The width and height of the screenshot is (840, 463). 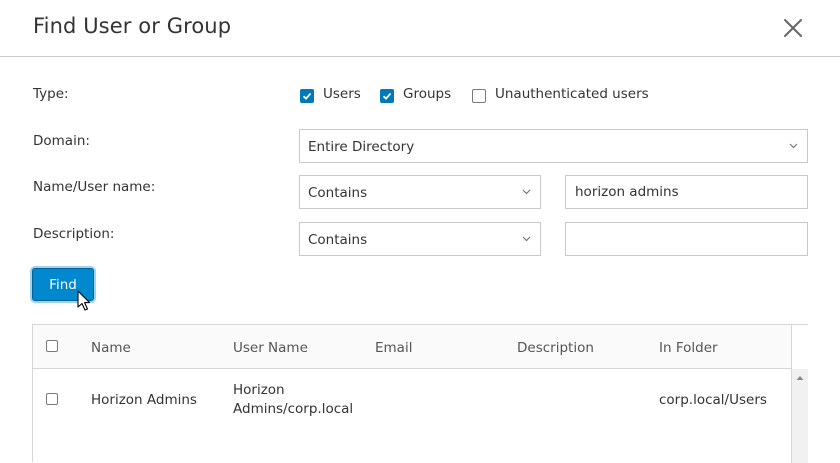 What do you see at coordinates (793, 28) in the screenshot?
I see `close-icon` at bounding box center [793, 28].